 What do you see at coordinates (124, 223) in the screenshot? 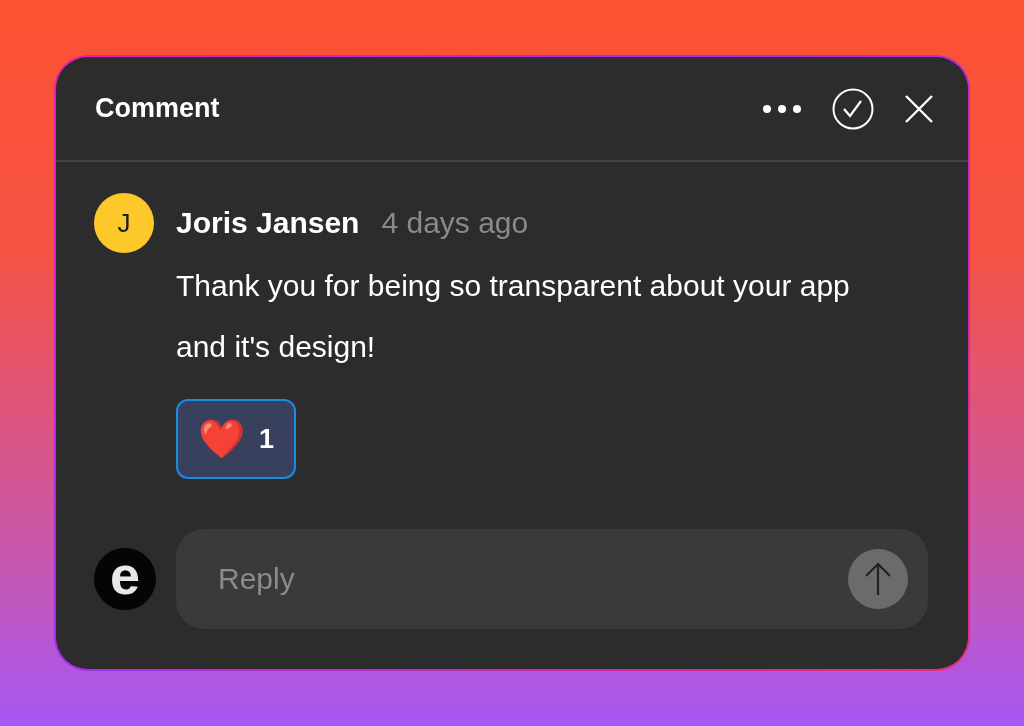
I see `user-avatar: J` at bounding box center [124, 223].